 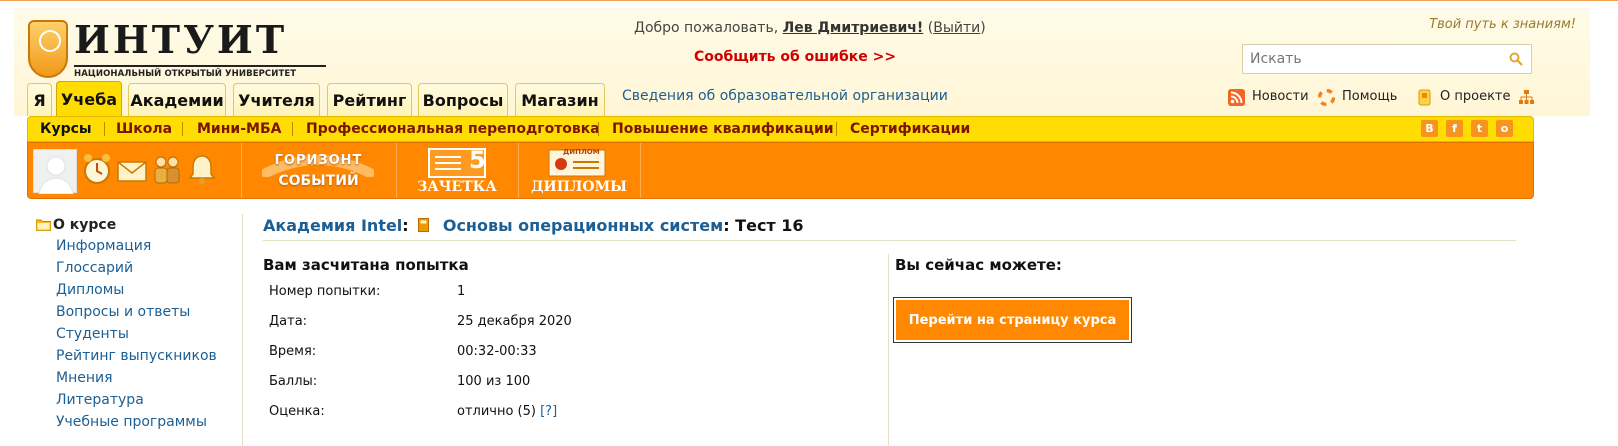 What do you see at coordinates (910, 129) in the screenshot?
I see `subnav-certifications: Сертификации` at bounding box center [910, 129].